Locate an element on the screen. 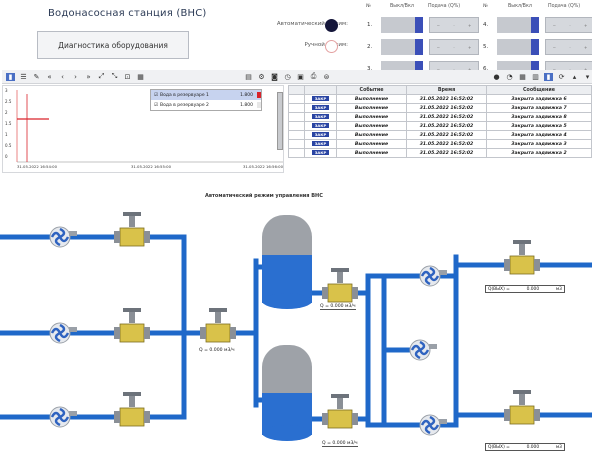 The width and height of the screenshot is (592, 458). bars-icon: ▮ is located at coordinates (10, 76).